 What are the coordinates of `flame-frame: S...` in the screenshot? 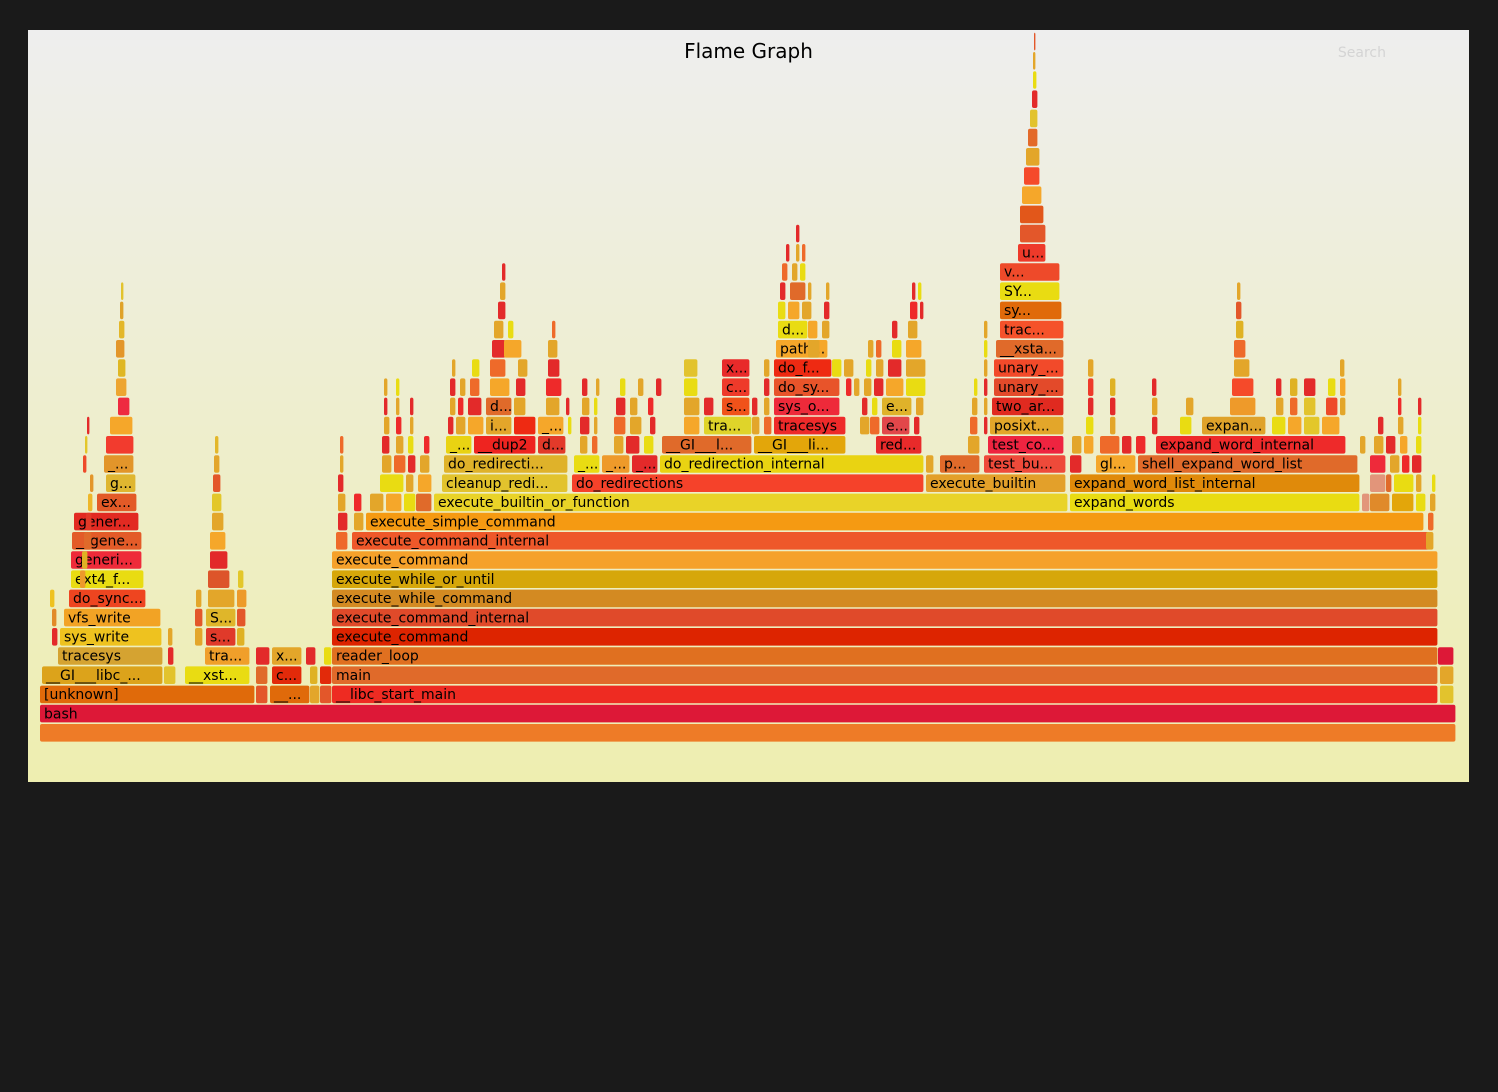 It's located at (221, 617).